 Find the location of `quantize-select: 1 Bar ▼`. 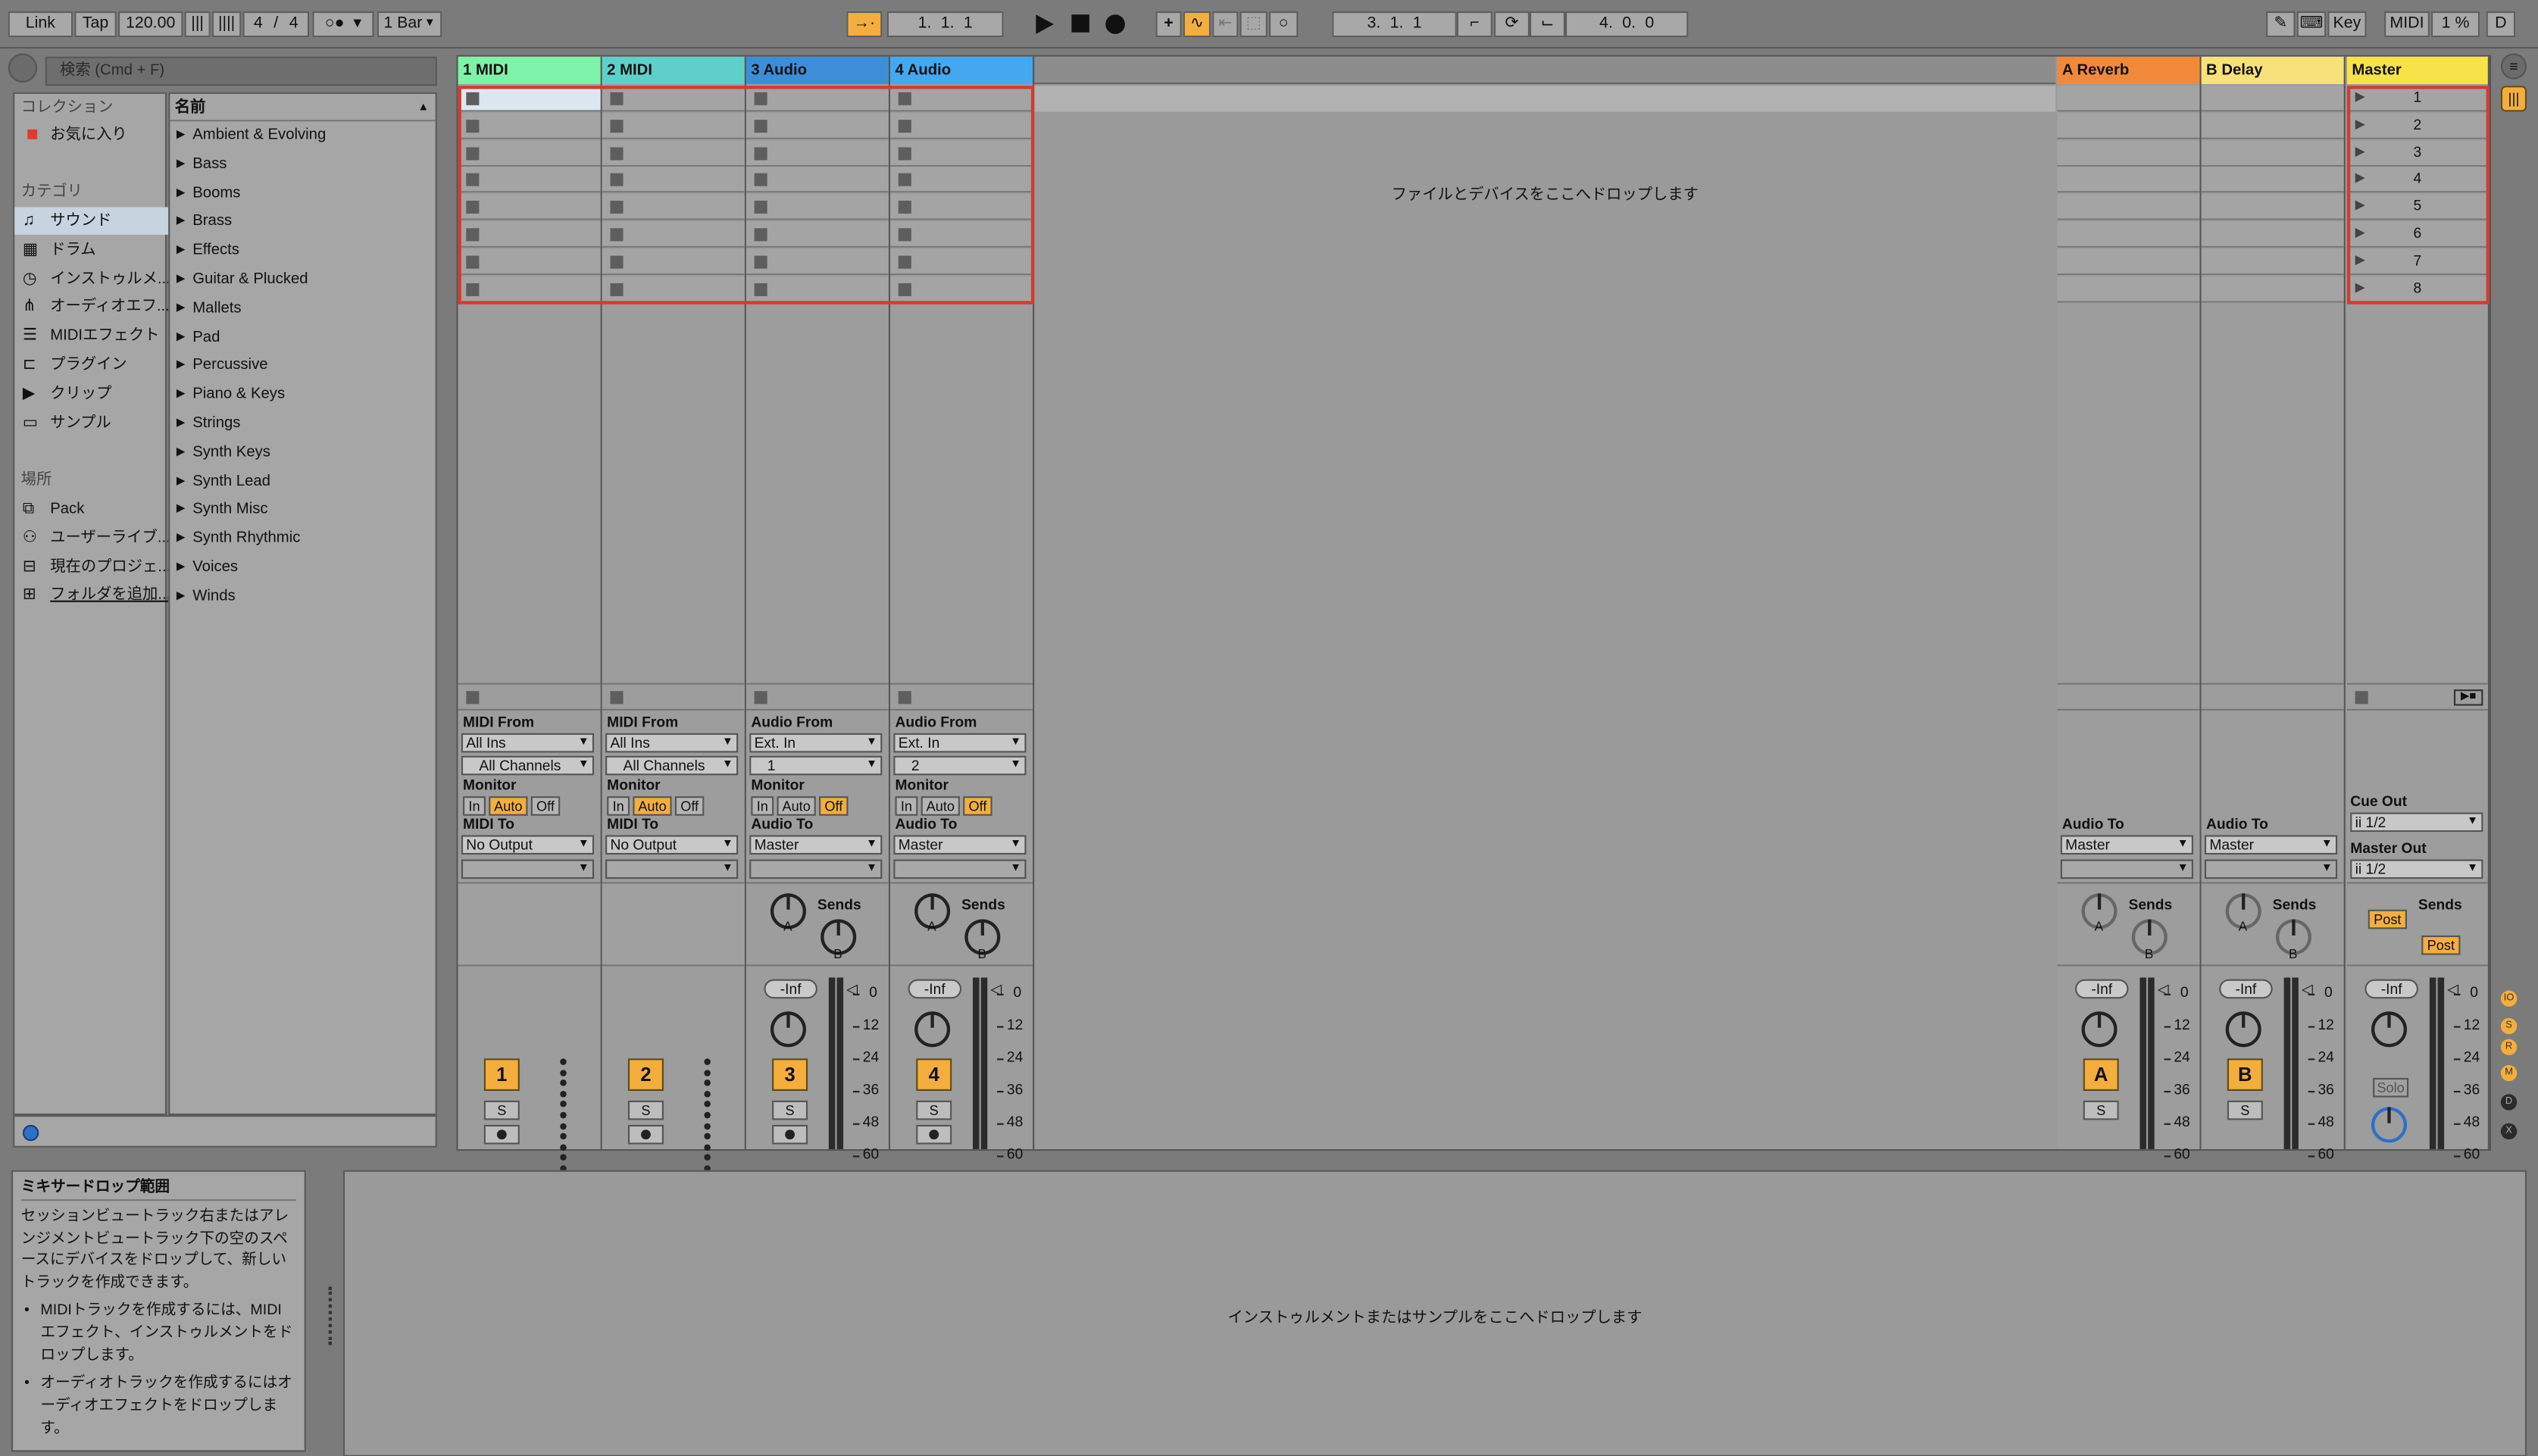

quantize-select: 1 Bar ▼ is located at coordinates (409, 24).